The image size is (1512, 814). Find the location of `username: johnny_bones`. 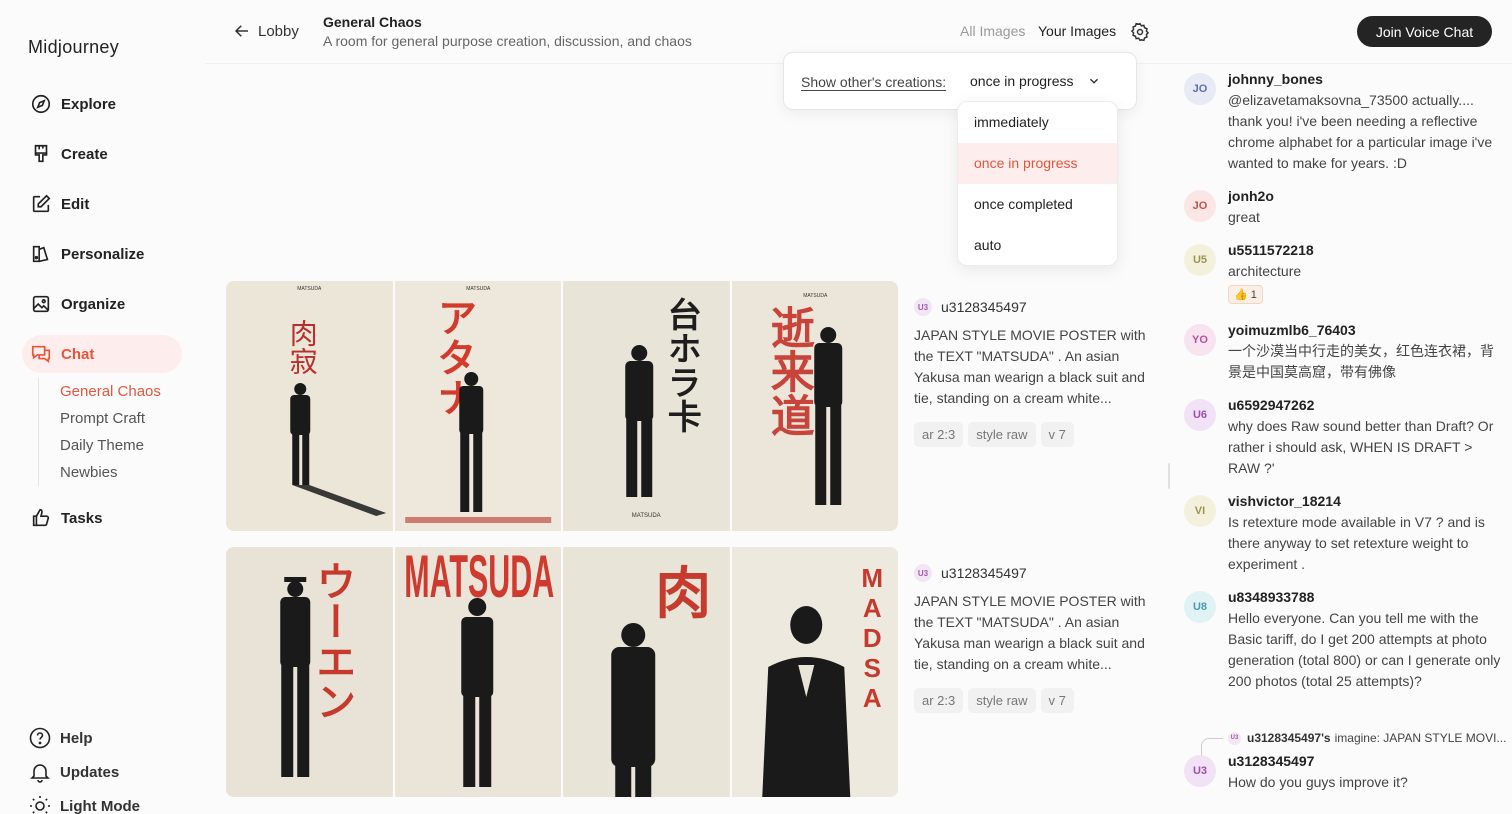

username: johnny_bones is located at coordinates (1366, 79).